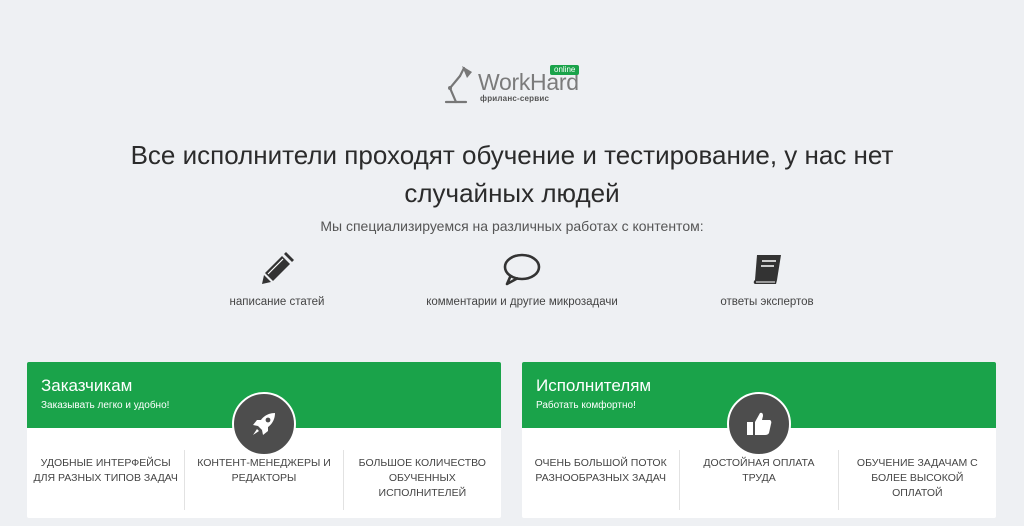  I want to click on feature-item: Обучение задачам с более высокой оплатой, so click(917, 478).